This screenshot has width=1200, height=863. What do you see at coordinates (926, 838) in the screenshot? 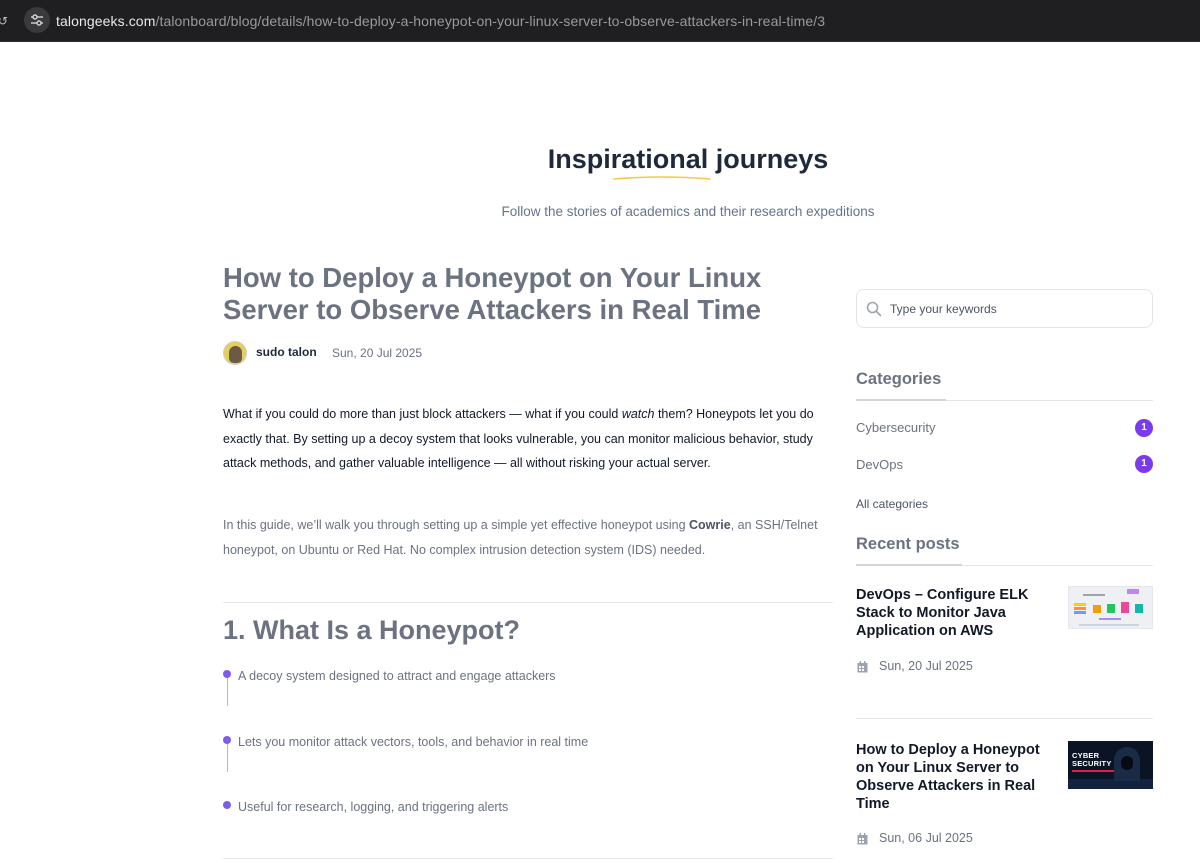
I see `recent-post-date: Sun, 06 Jul 2025` at bounding box center [926, 838].